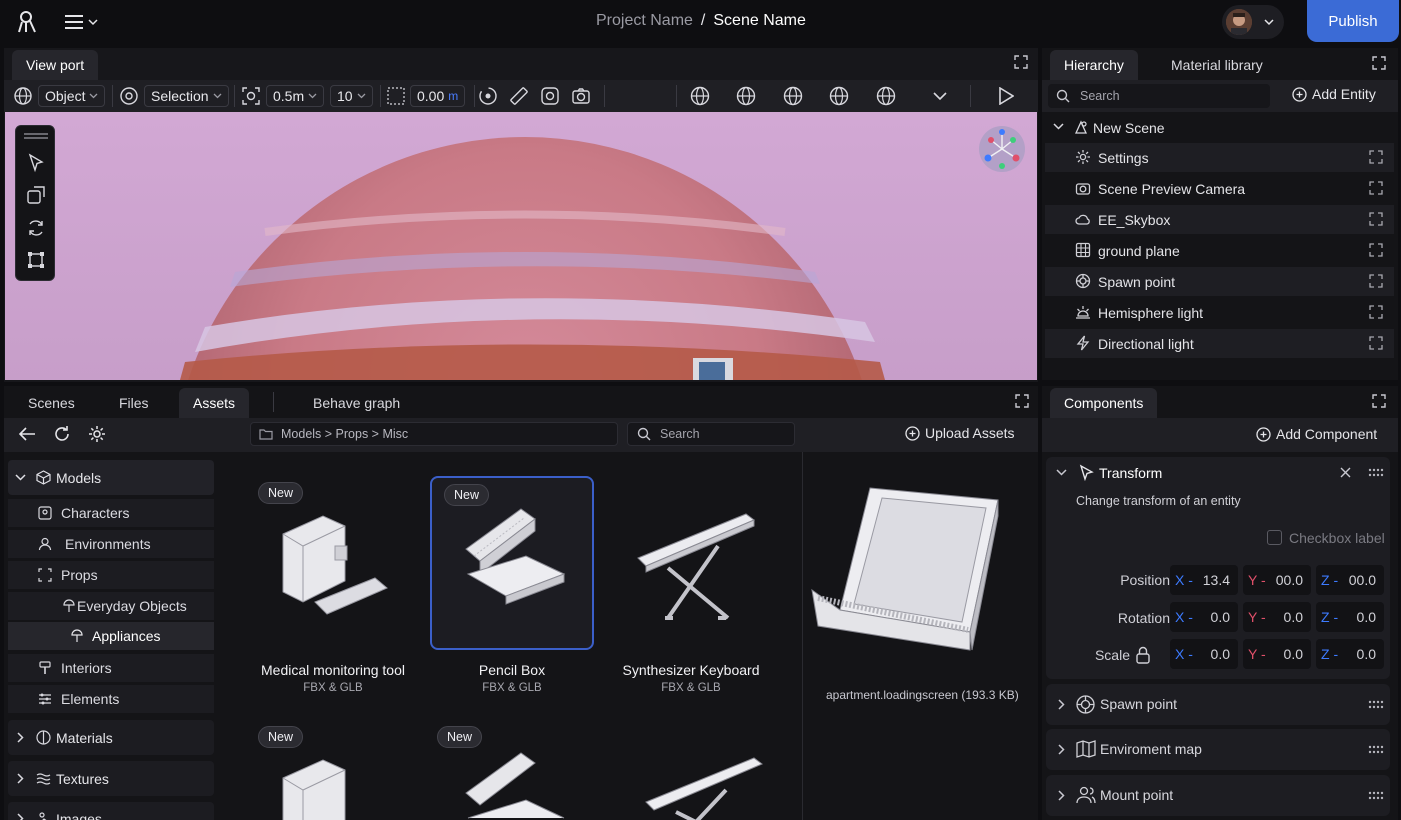 The width and height of the screenshot is (1401, 820). Describe the element at coordinates (36, 260) in the screenshot. I see `scale-tool-icon` at that location.